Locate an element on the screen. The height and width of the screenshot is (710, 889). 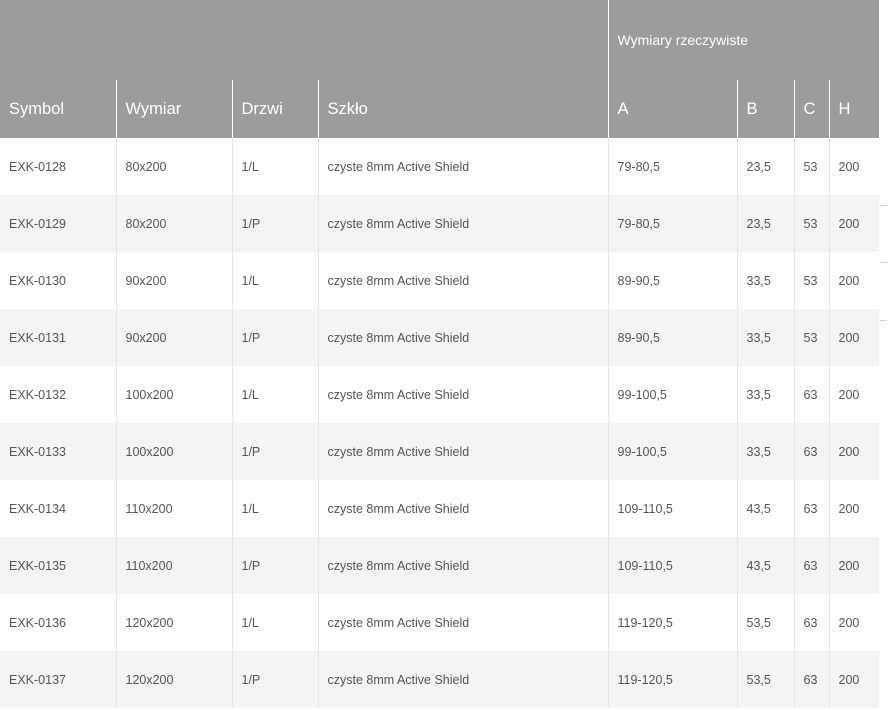
column-header-szklo: Szkło is located at coordinates (462, 109).